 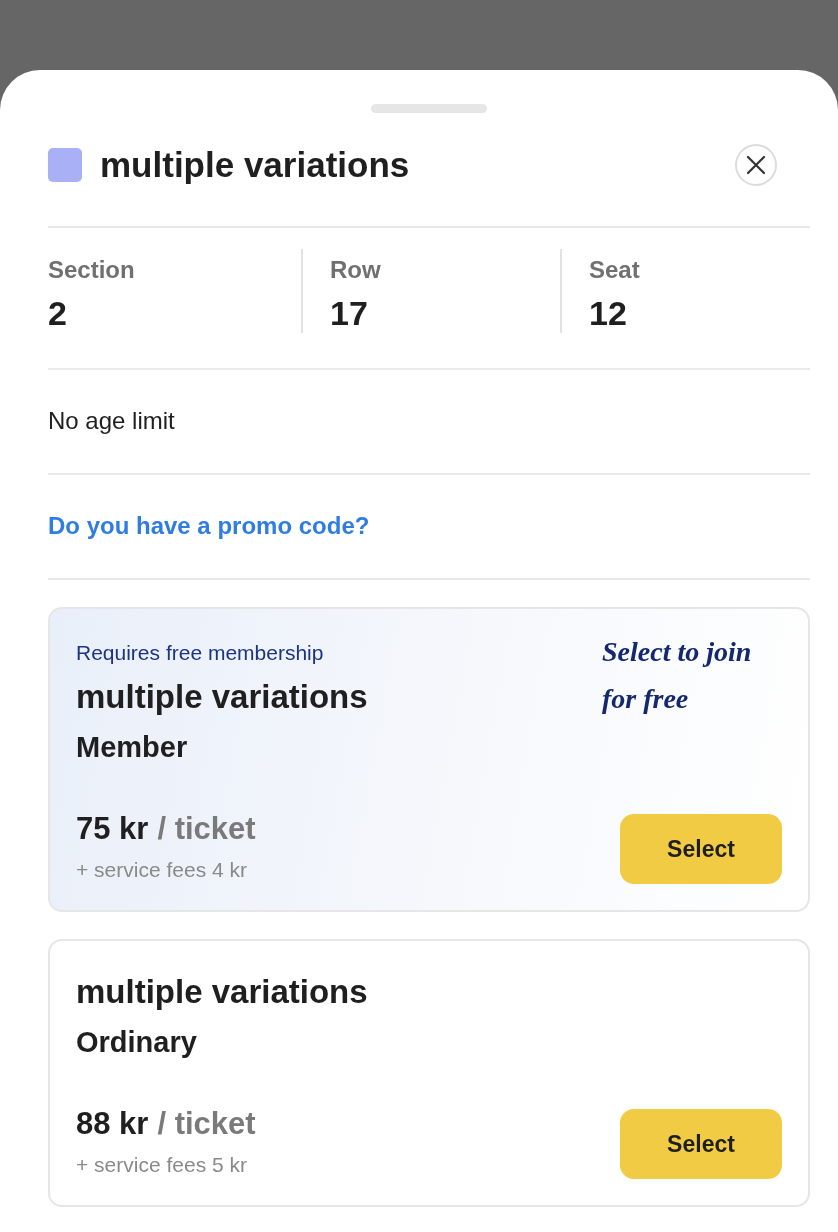 What do you see at coordinates (132, 747) in the screenshot?
I see `ticket-variant: Member` at bounding box center [132, 747].